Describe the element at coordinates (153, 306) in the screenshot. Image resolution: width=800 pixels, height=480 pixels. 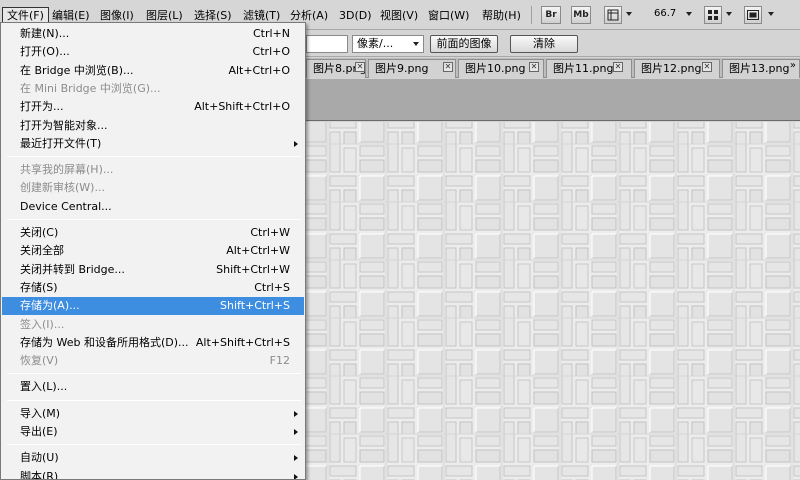
I see `file-menu-item: 存储为(A)... Shift+Ctrl+S` at that location.